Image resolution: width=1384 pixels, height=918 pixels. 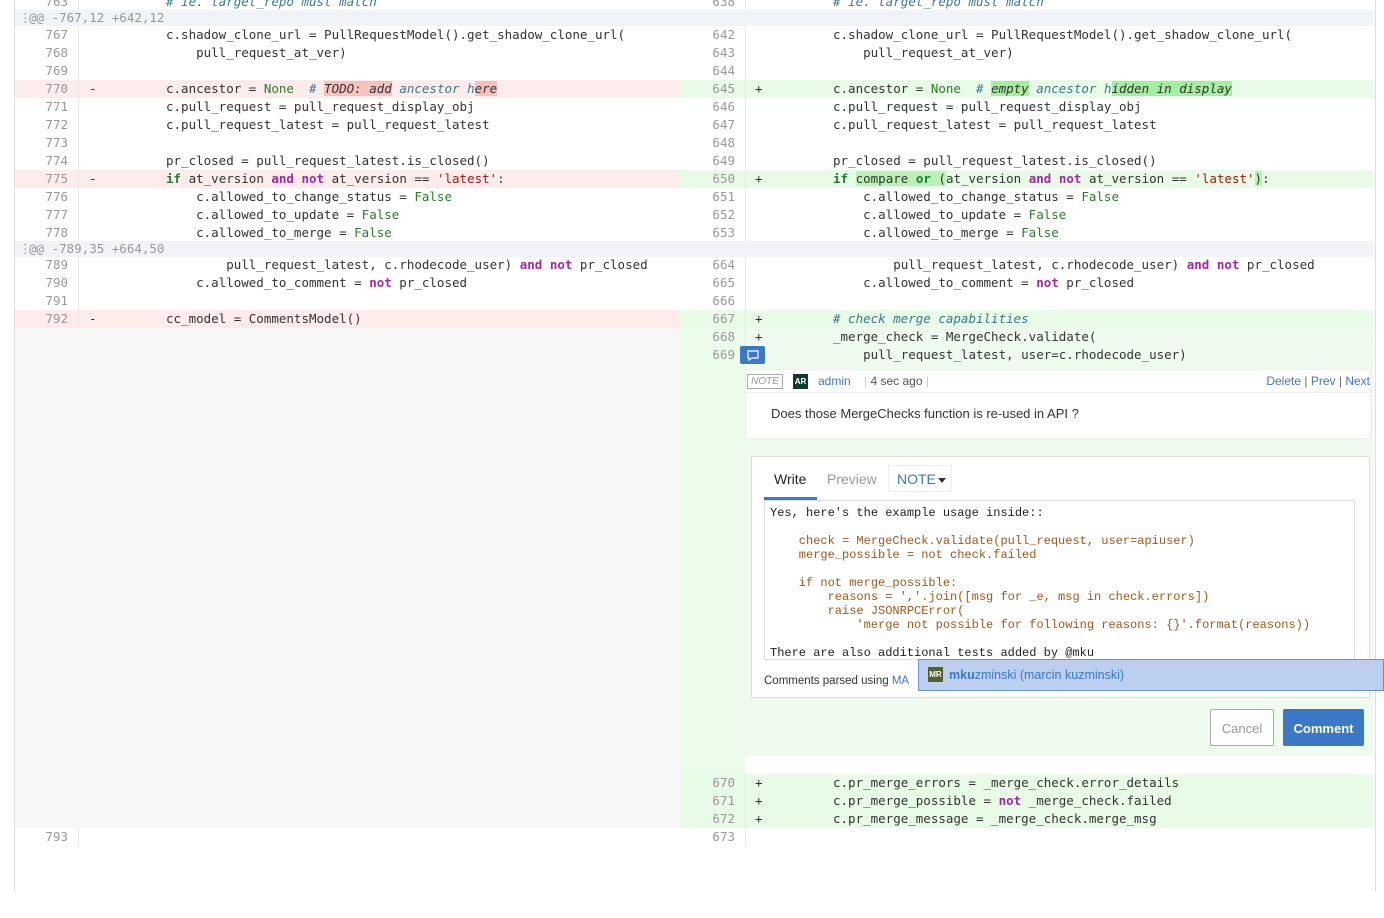 I want to click on avatar: AR, so click(x=800, y=381).